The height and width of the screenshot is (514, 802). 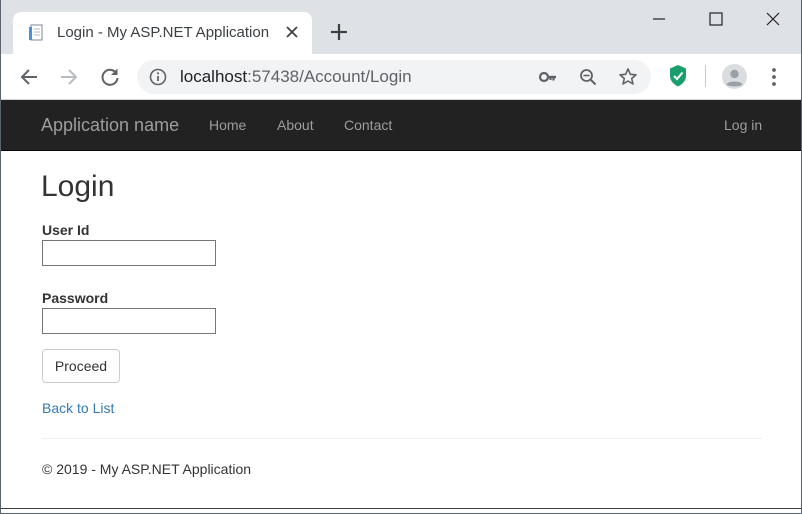 I want to click on page-title: Login, so click(x=78, y=186).